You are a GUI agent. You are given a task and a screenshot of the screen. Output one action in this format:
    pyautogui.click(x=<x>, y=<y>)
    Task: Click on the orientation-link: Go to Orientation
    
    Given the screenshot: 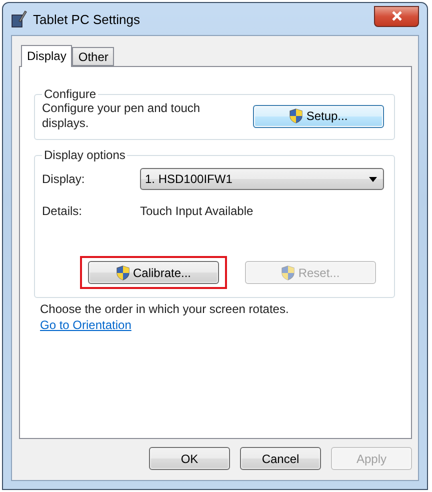 What is the action you would take?
    pyautogui.click(x=86, y=325)
    